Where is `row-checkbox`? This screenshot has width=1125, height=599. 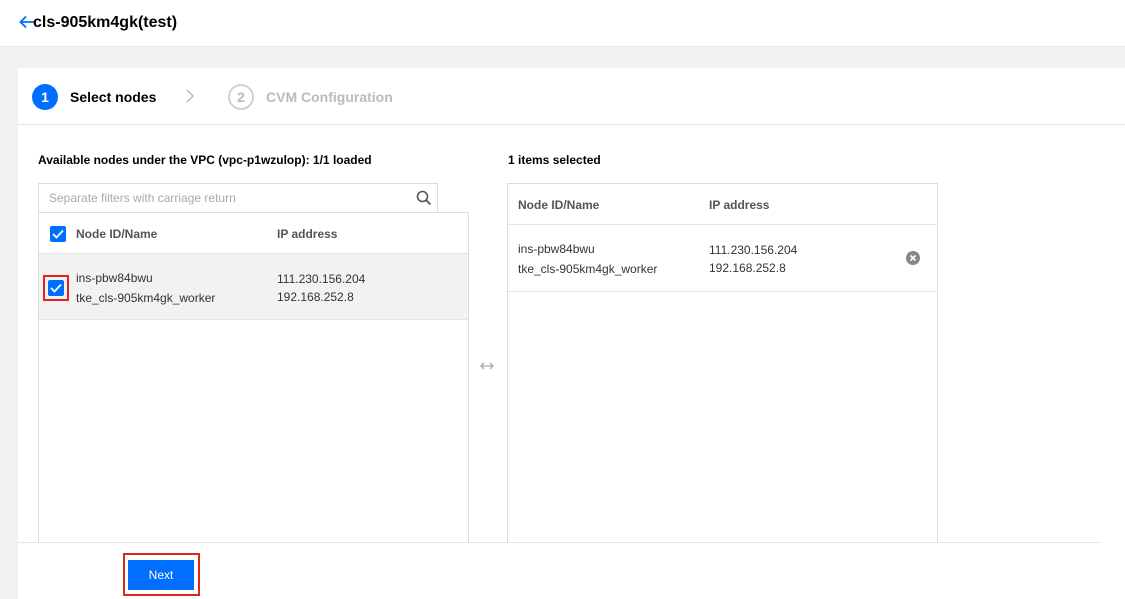
row-checkbox is located at coordinates (56, 288).